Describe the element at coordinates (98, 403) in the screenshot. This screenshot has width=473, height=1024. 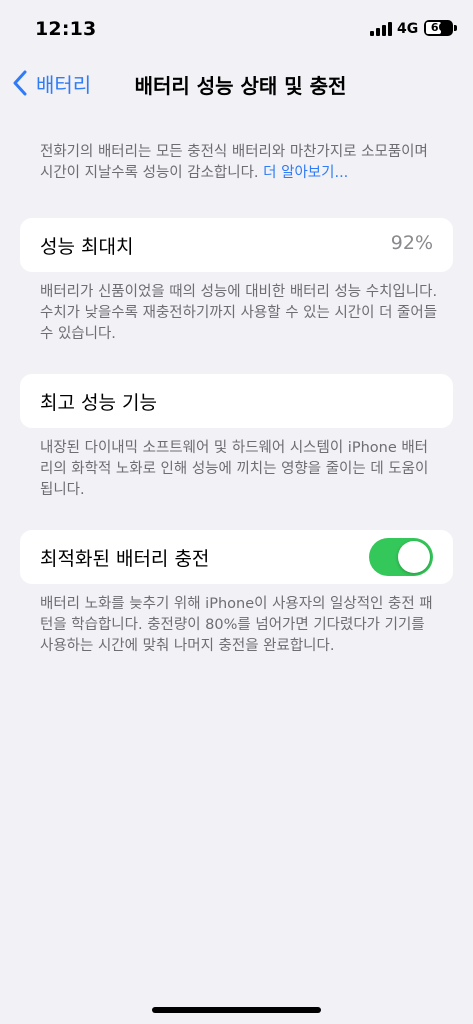
I see `peak-performance-label: 최고 성능 기능` at that location.